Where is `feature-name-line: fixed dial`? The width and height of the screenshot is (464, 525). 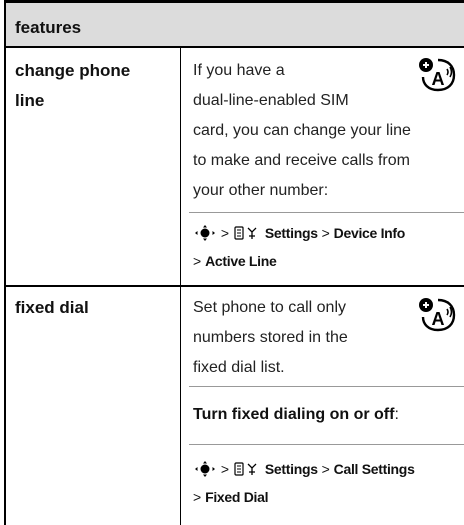 feature-name-line: fixed dial is located at coordinates (52, 307).